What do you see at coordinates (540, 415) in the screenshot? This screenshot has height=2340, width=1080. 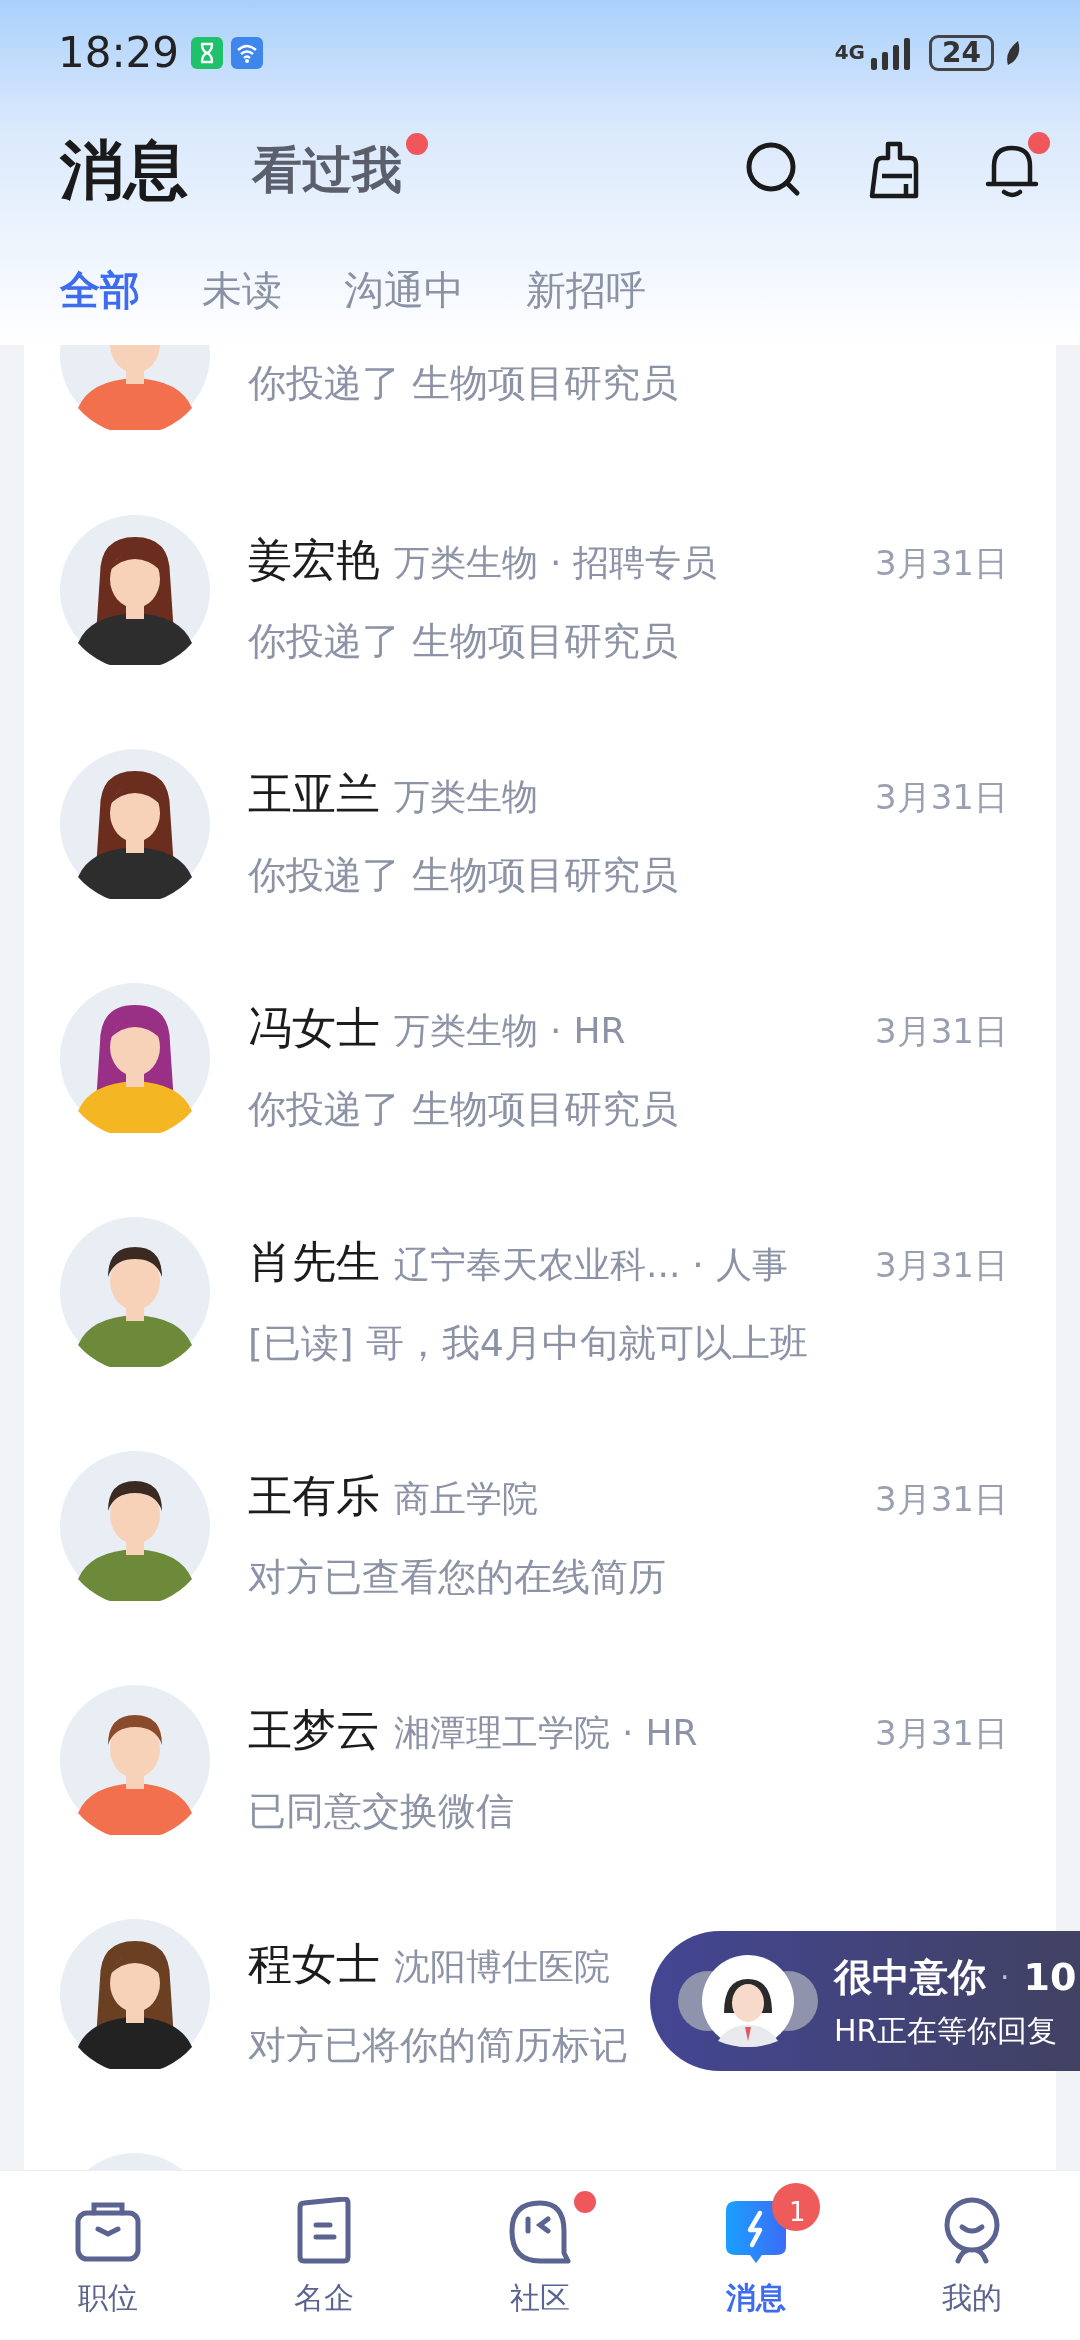 I see `conversation-row: 你投递了 生物项目研究员` at bounding box center [540, 415].